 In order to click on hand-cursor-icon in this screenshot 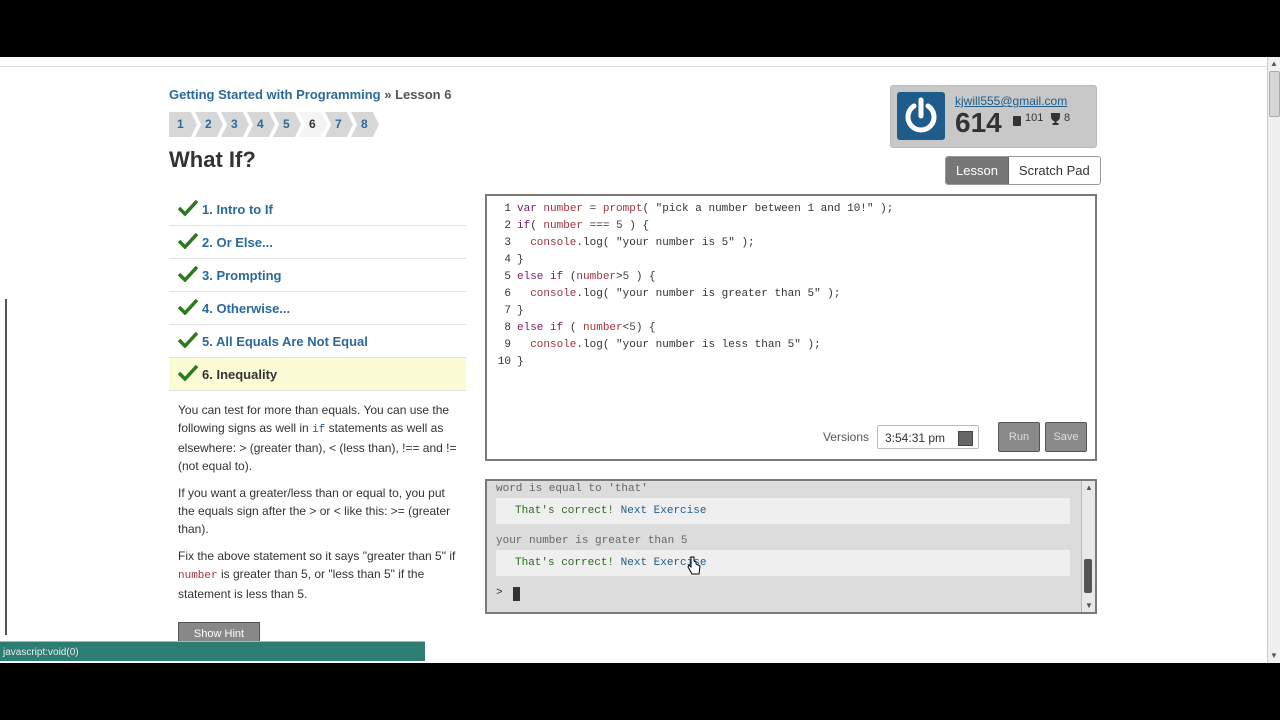, I will do `click(694, 566)`.